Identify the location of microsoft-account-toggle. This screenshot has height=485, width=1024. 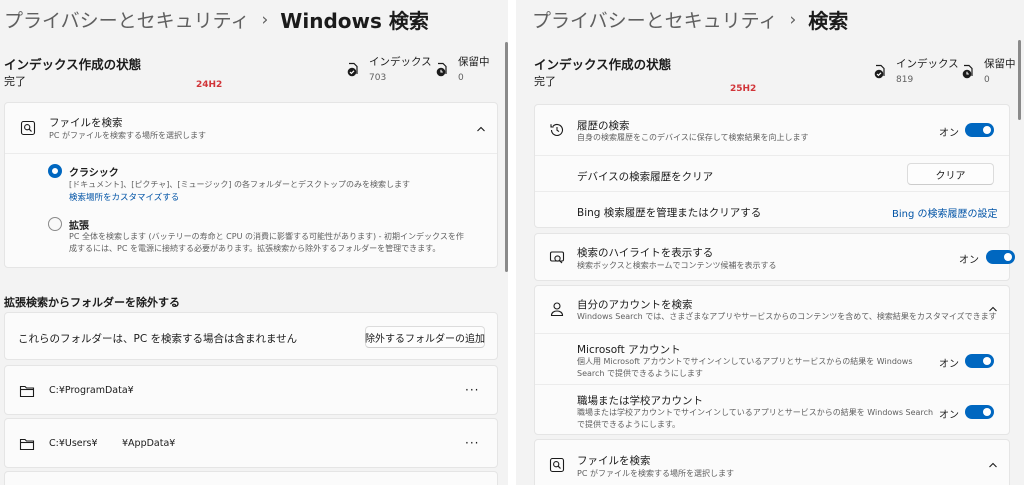
(979, 361).